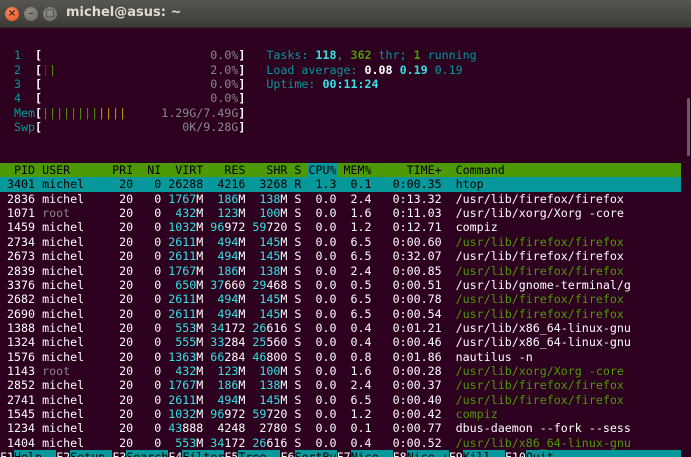  I want to click on fkey-label-f10: Quit, so click(539, 453).